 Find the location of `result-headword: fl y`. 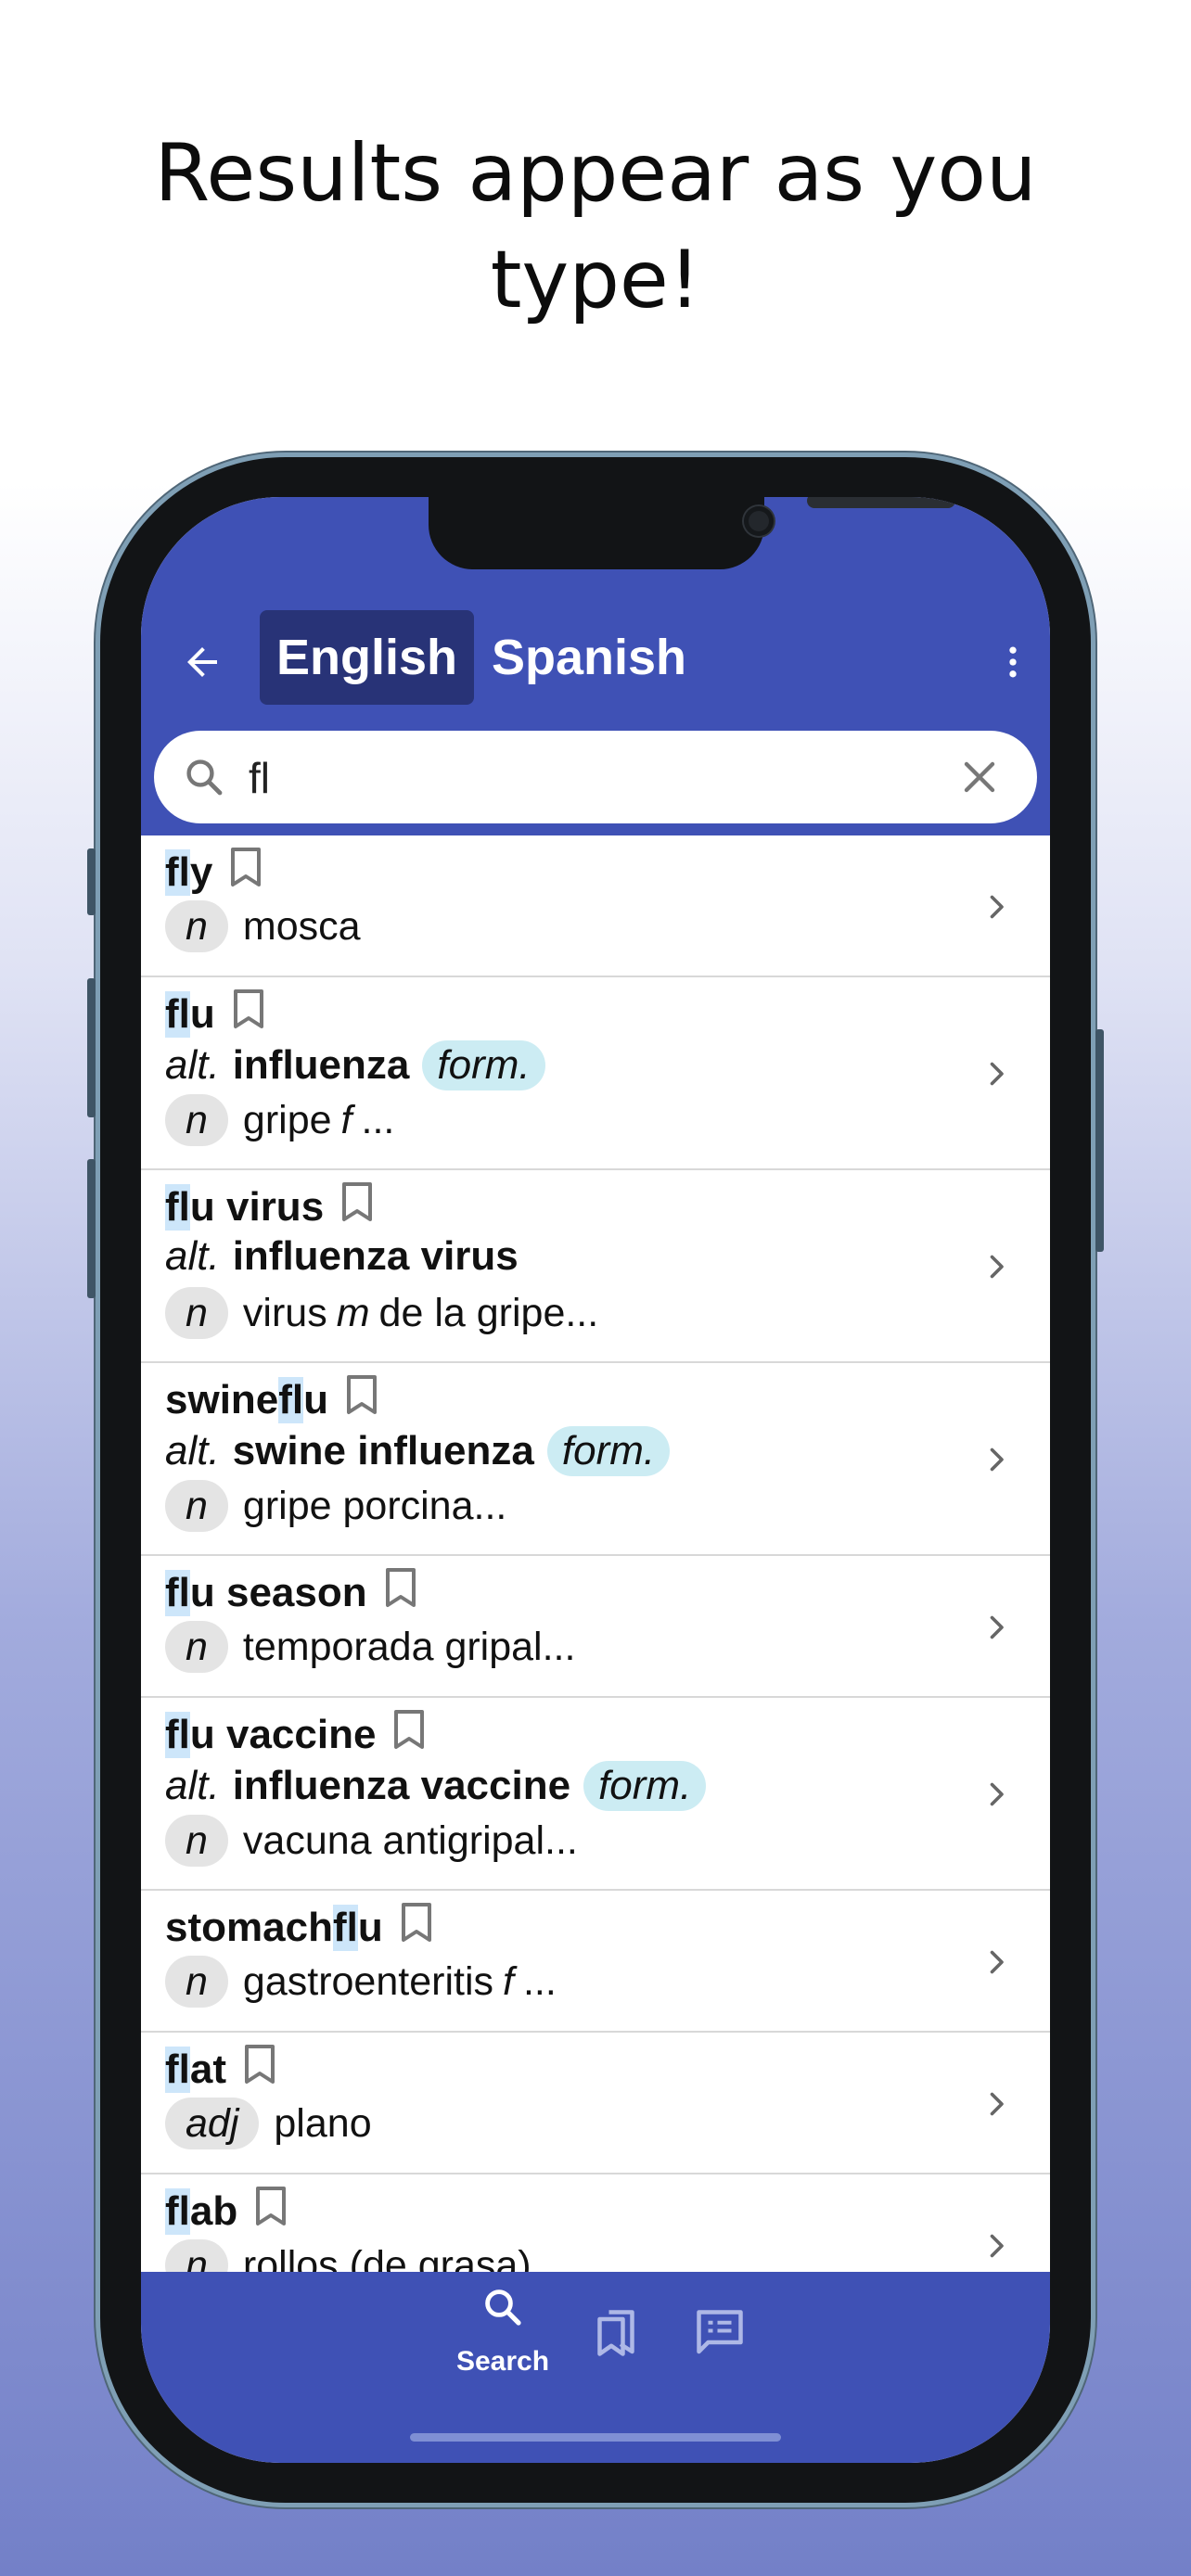

result-headword: fl y is located at coordinates (214, 873).